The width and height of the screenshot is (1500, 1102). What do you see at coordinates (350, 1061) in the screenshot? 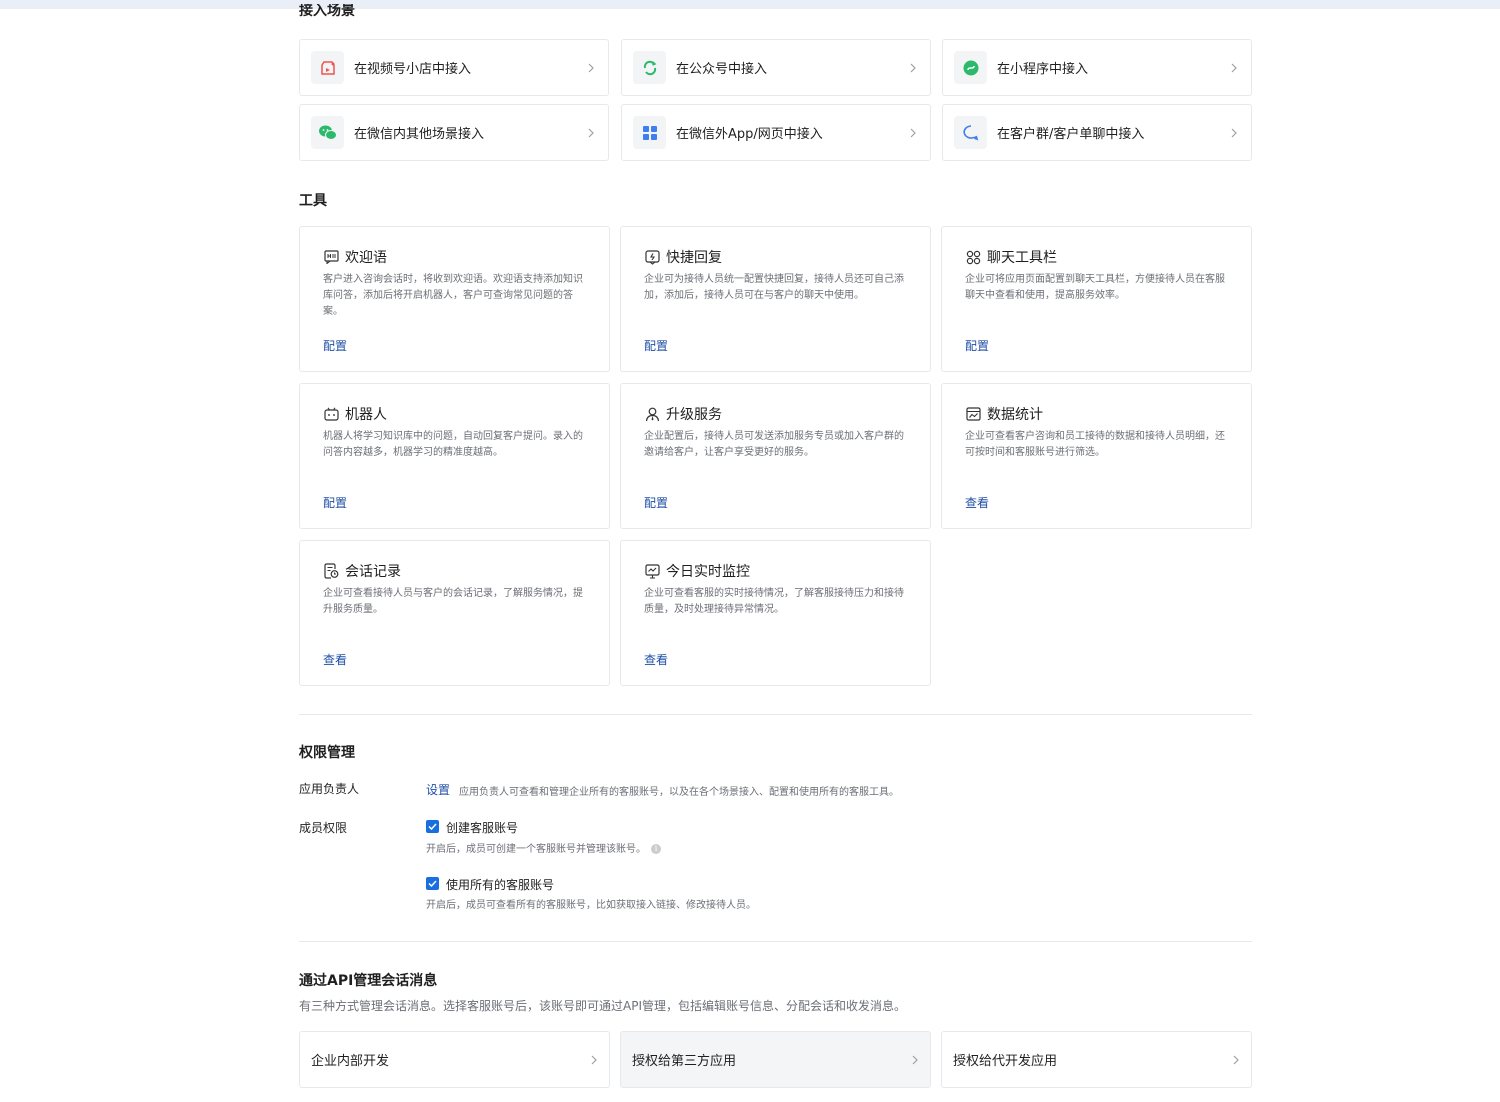
I see `api-option-label: 企业内部开发` at bounding box center [350, 1061].